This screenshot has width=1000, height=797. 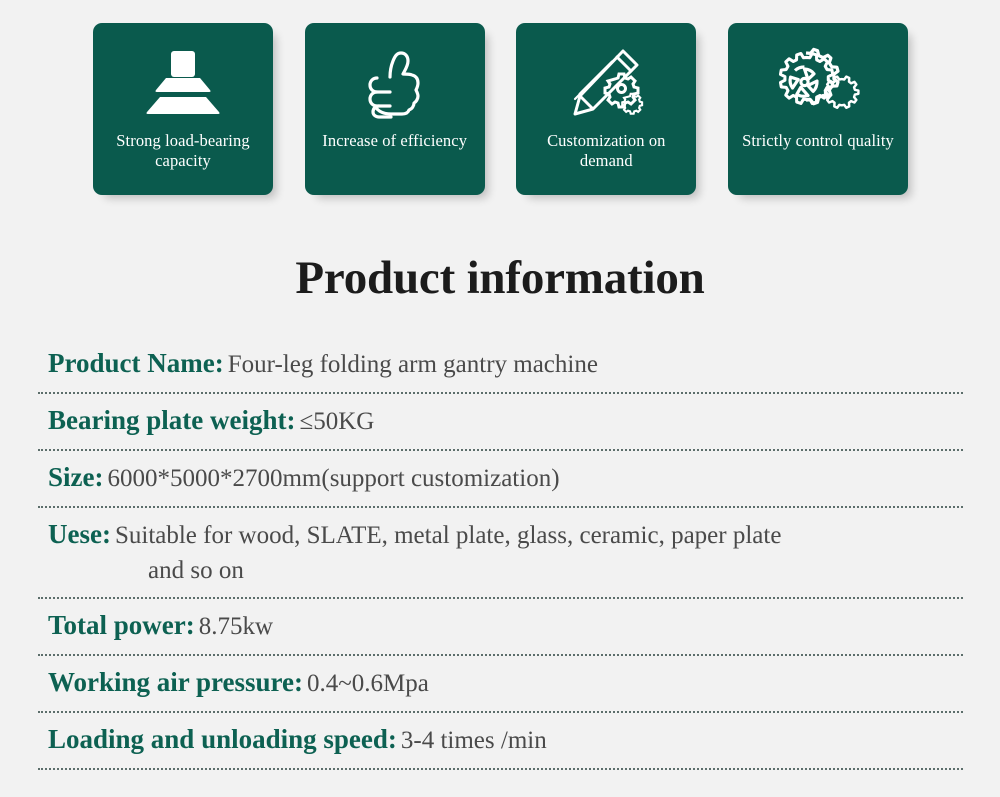 What do you see at coordinates (395, 140) in the screenshot?
I see `feature-card-label: Increase of efficiency` at bounding box center [395, 140].